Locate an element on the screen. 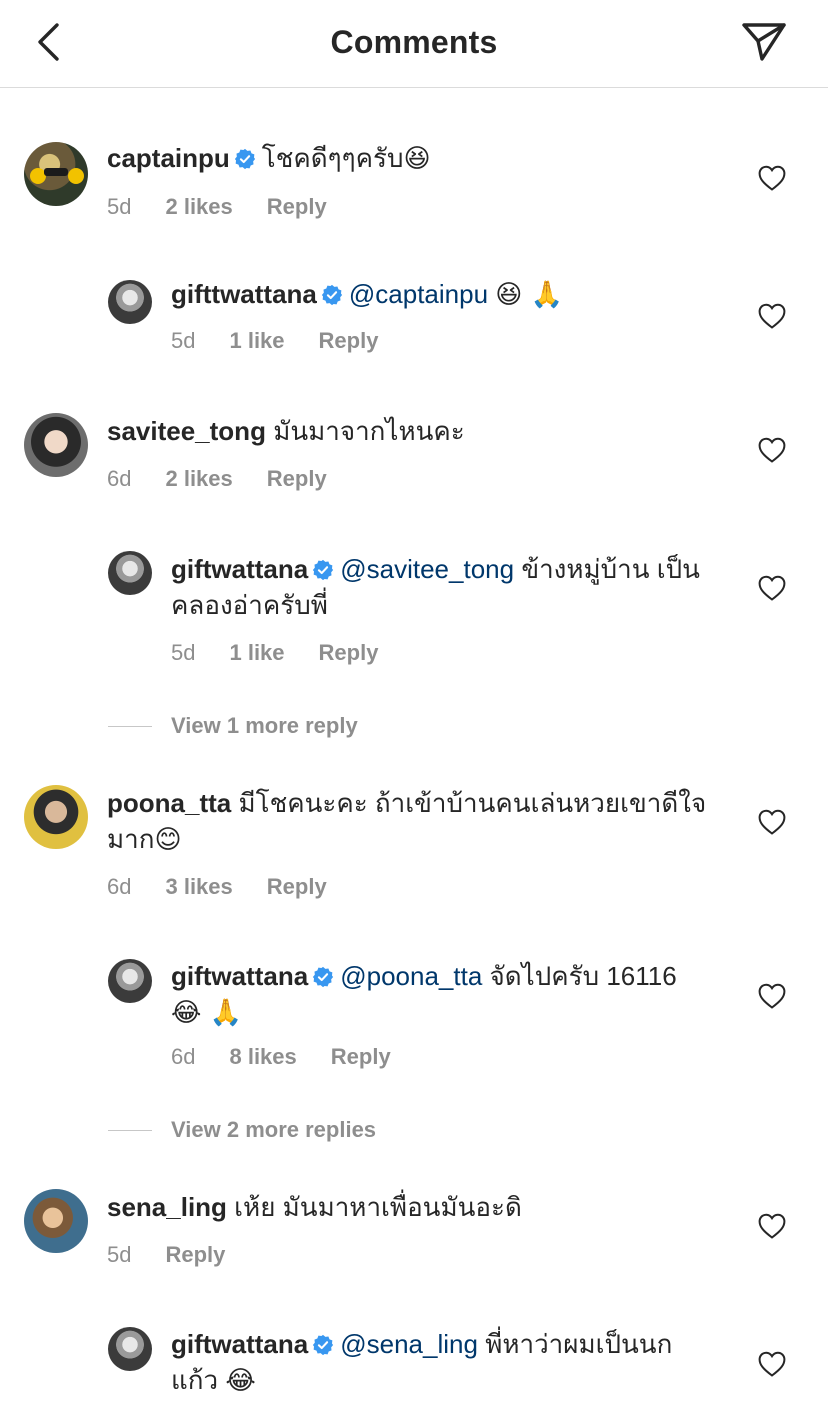  top-bar: Comments is located at coordinates (414, 44).